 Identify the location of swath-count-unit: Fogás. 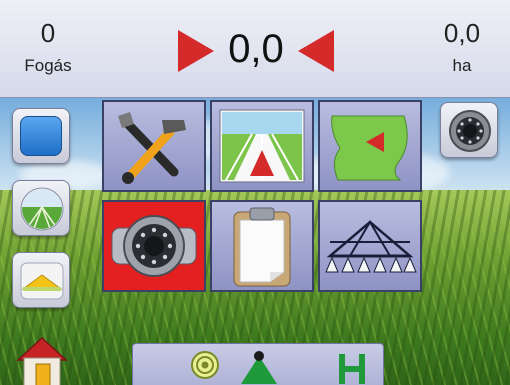
(48, 65).